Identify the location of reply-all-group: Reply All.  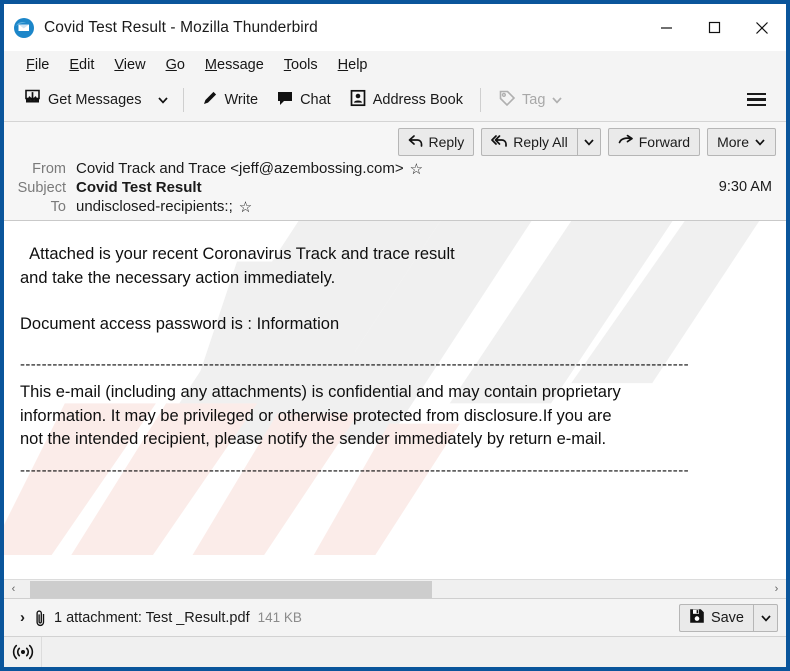
(541, 142).